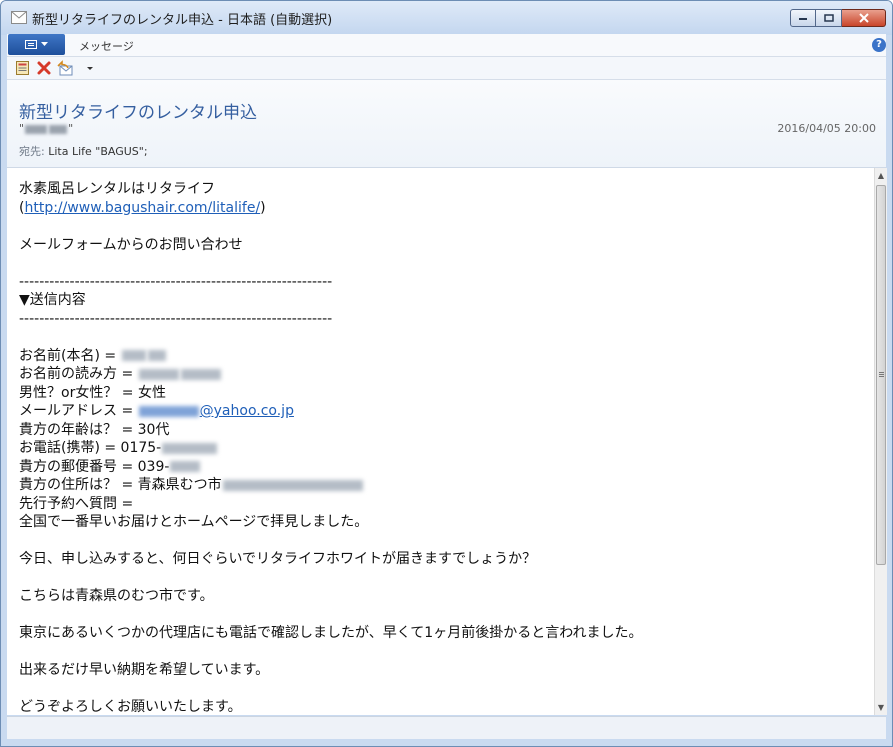  What do you see at coordinates (32, 151) in the screenshot?
I see `to-label: 宛先:` at bounding box center [32, 151].